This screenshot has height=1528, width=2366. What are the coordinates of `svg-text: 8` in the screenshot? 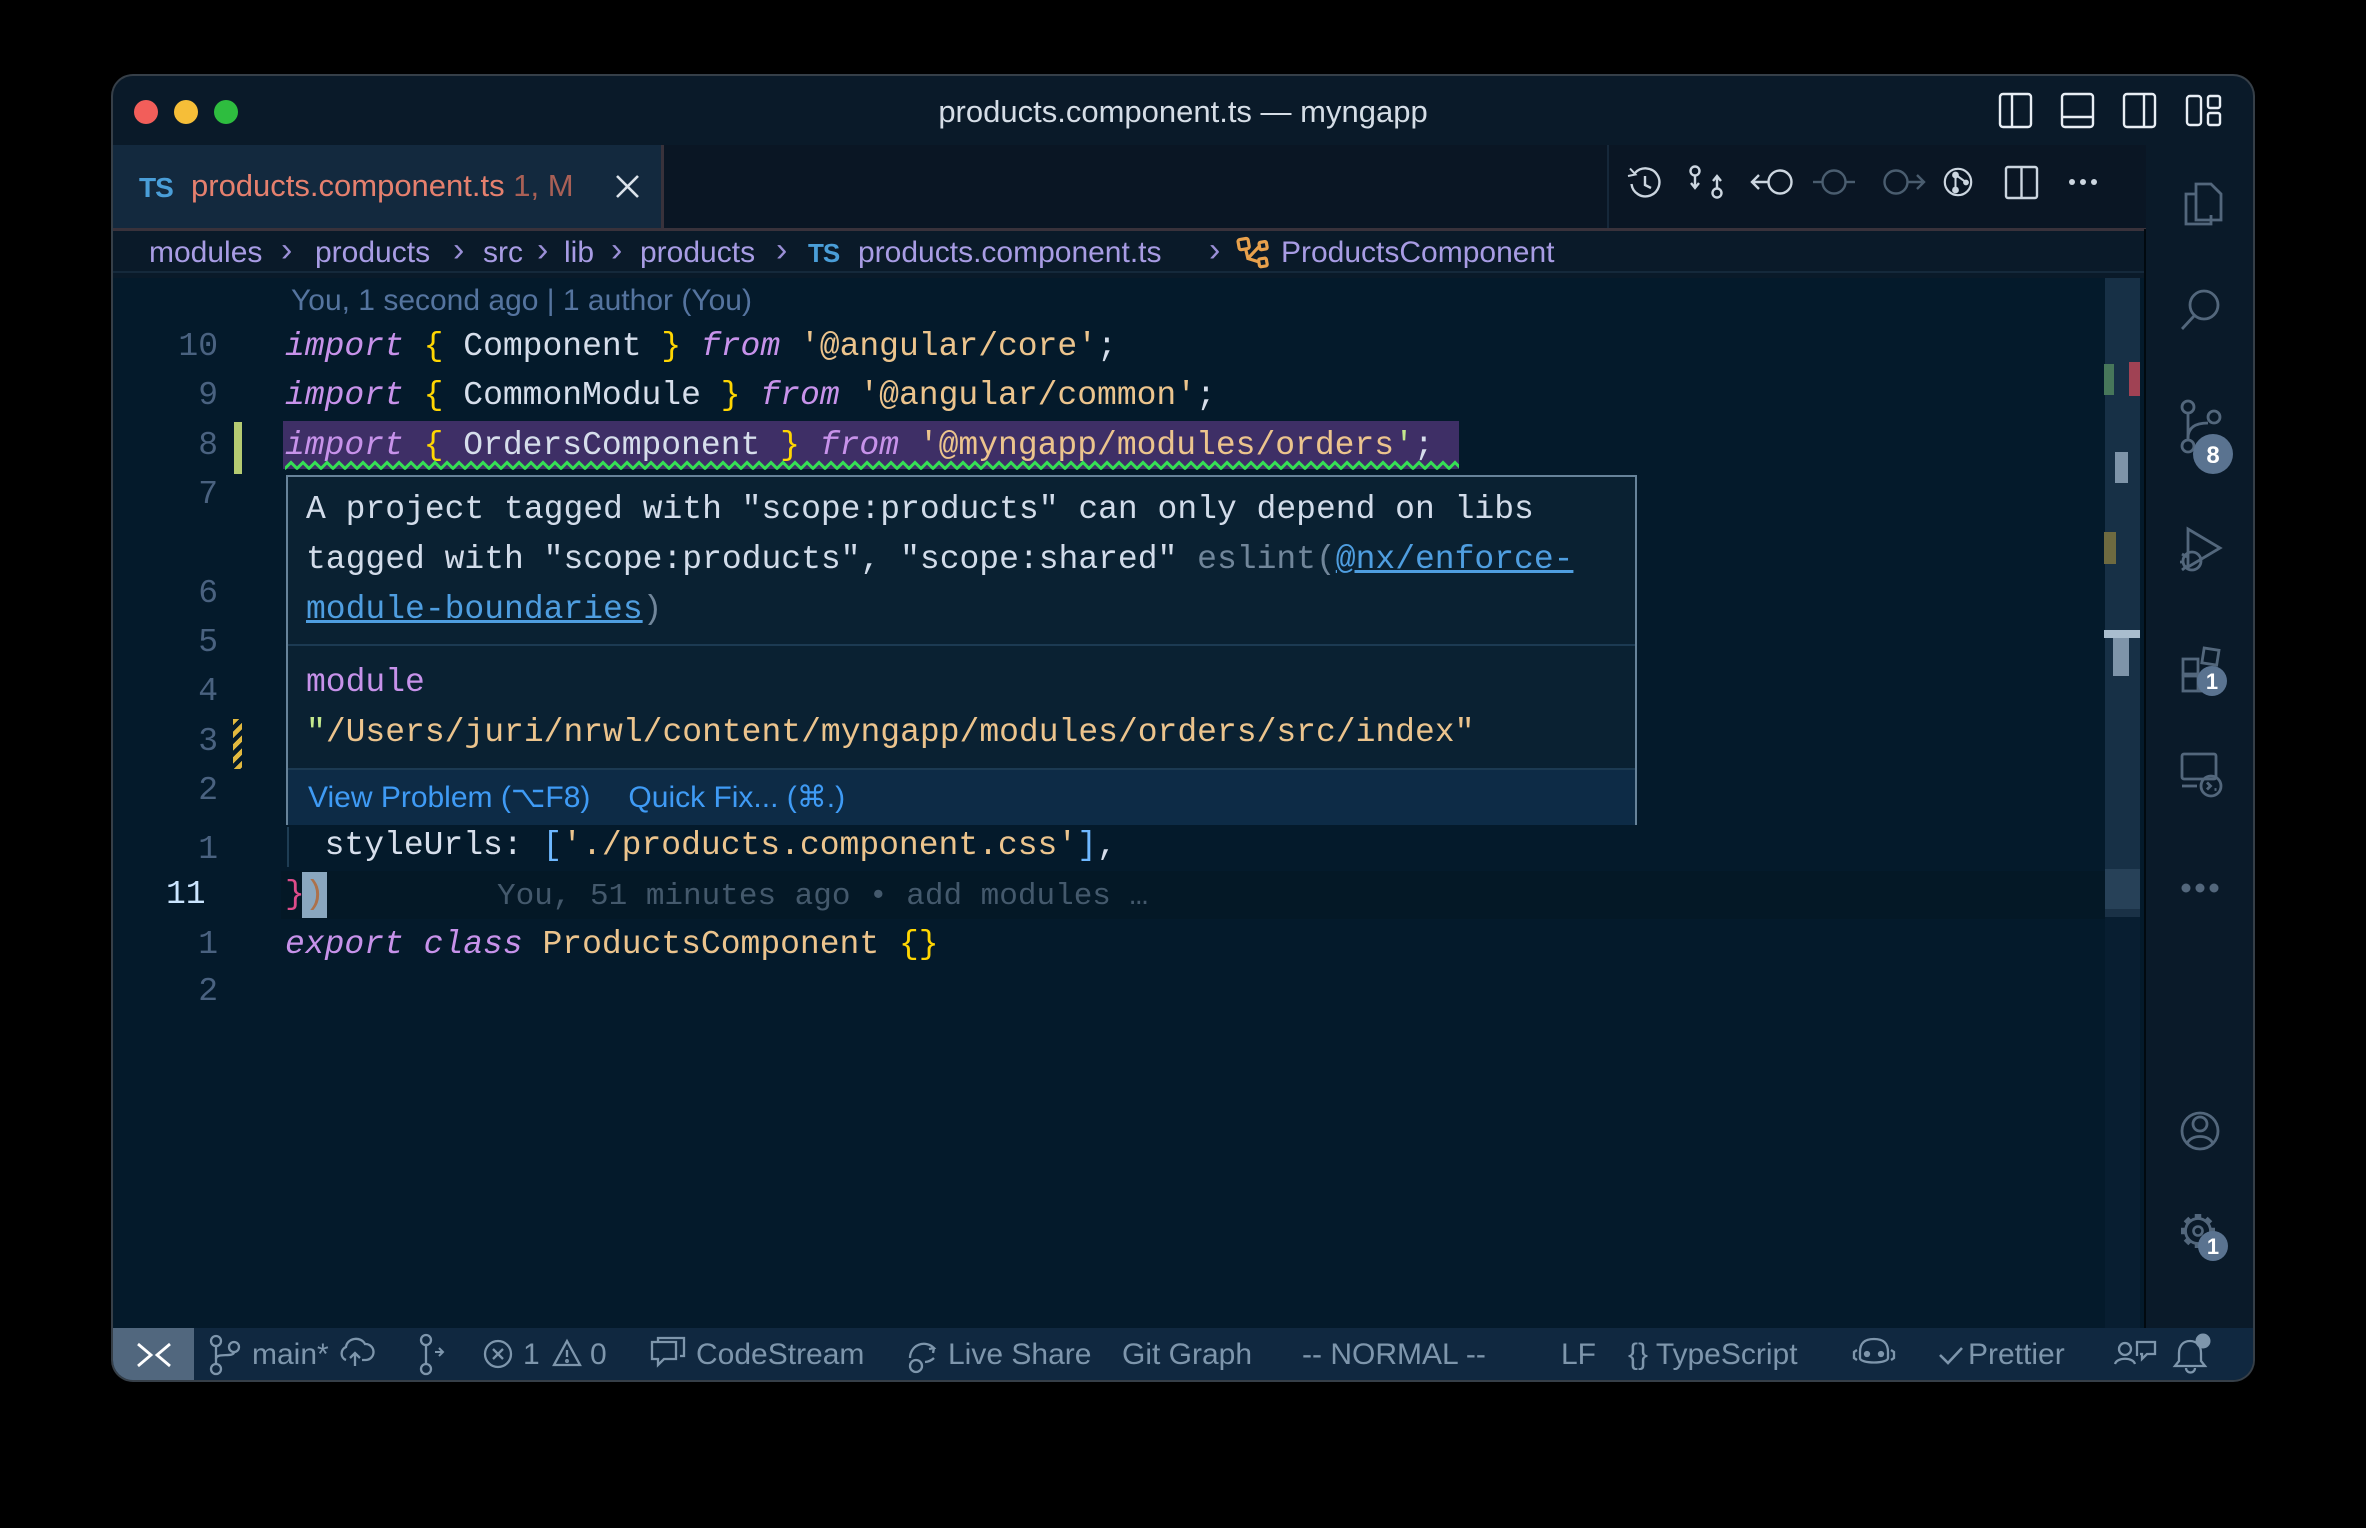 It's located at (2212, 455).